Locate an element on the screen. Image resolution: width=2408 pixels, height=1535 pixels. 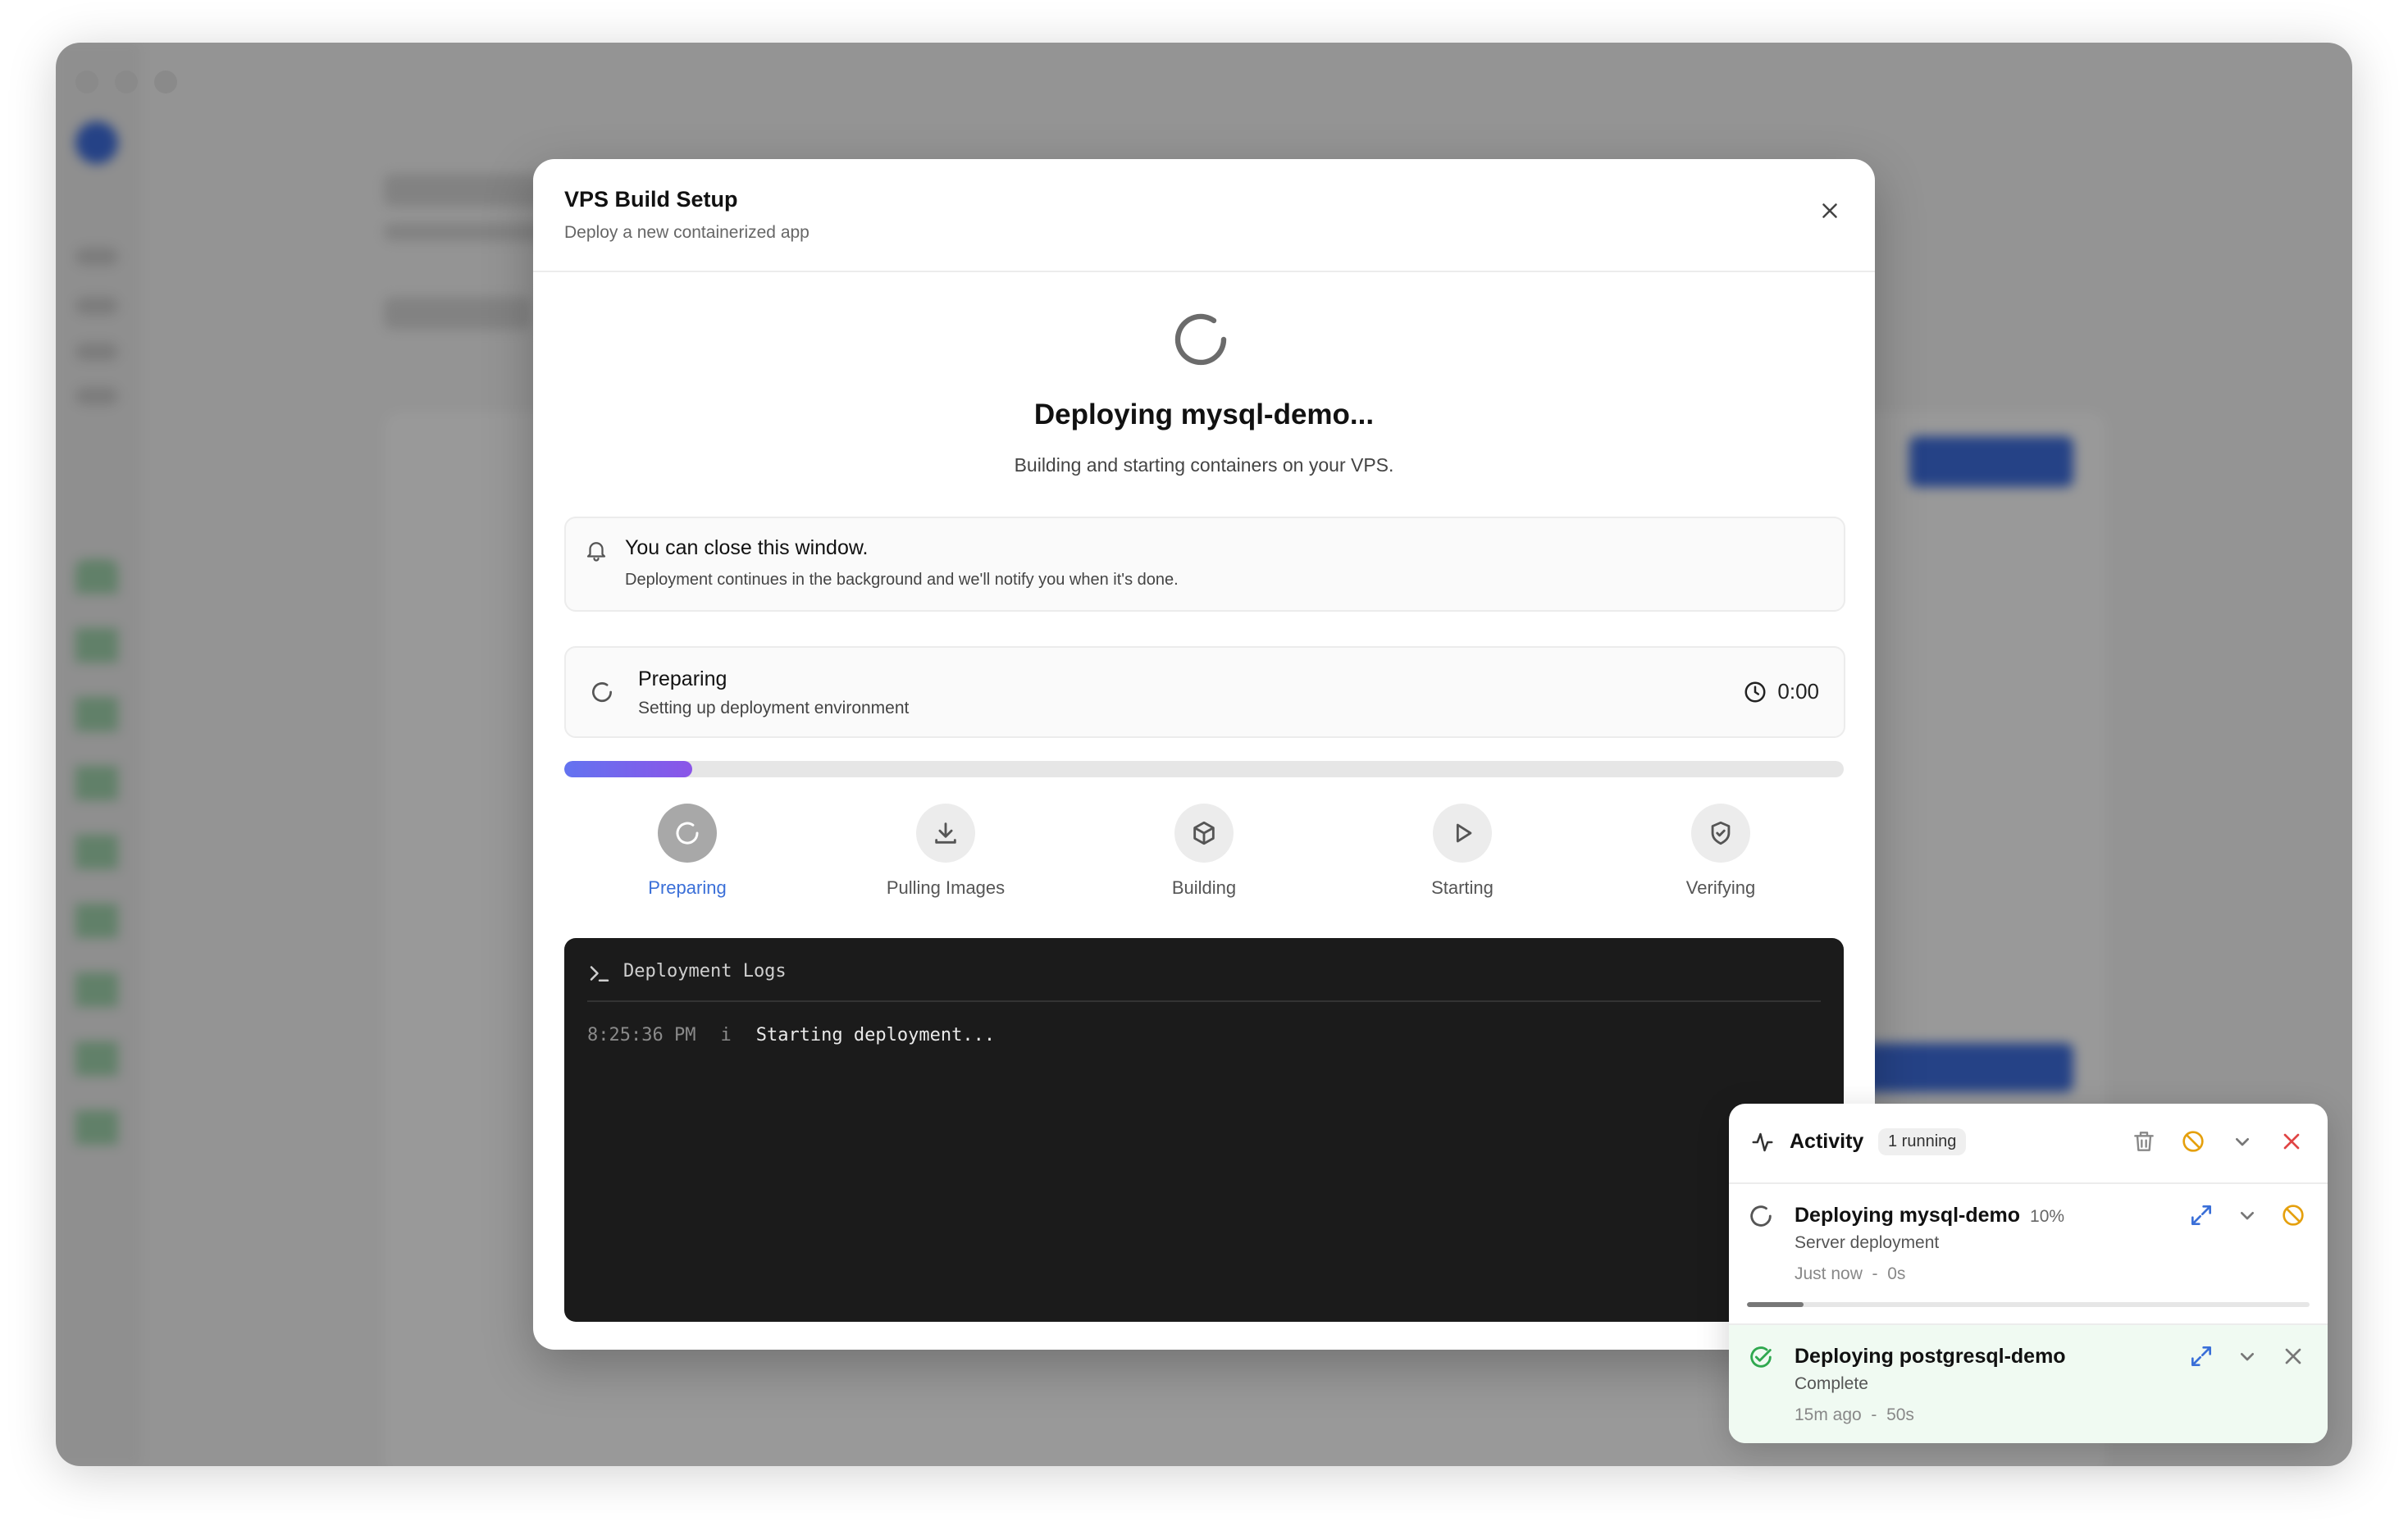
step-starting: Starting is located at coordinates (1462, 851).